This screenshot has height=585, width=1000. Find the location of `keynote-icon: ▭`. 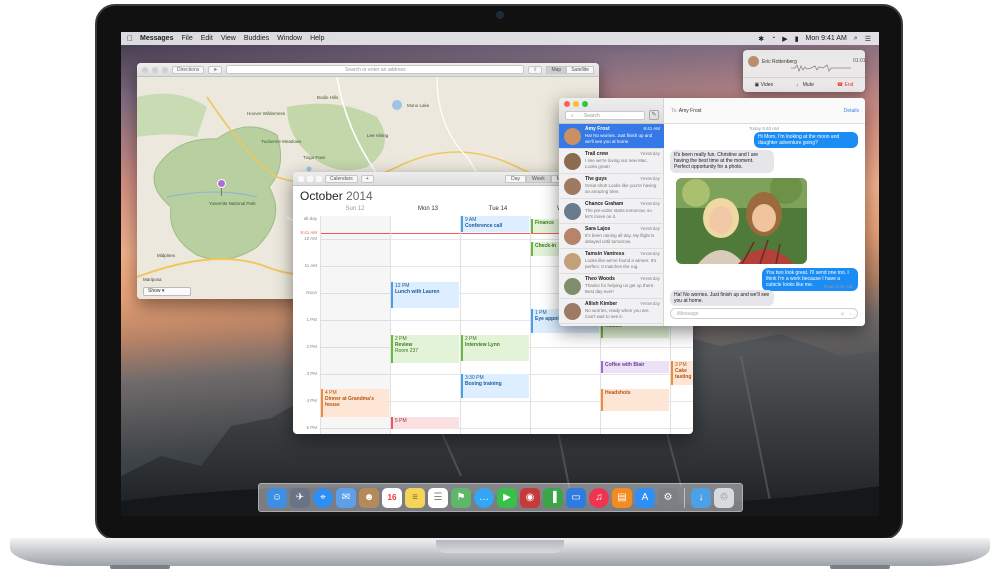

keynote-icon: ▭ is located at coordinates (576, 497).